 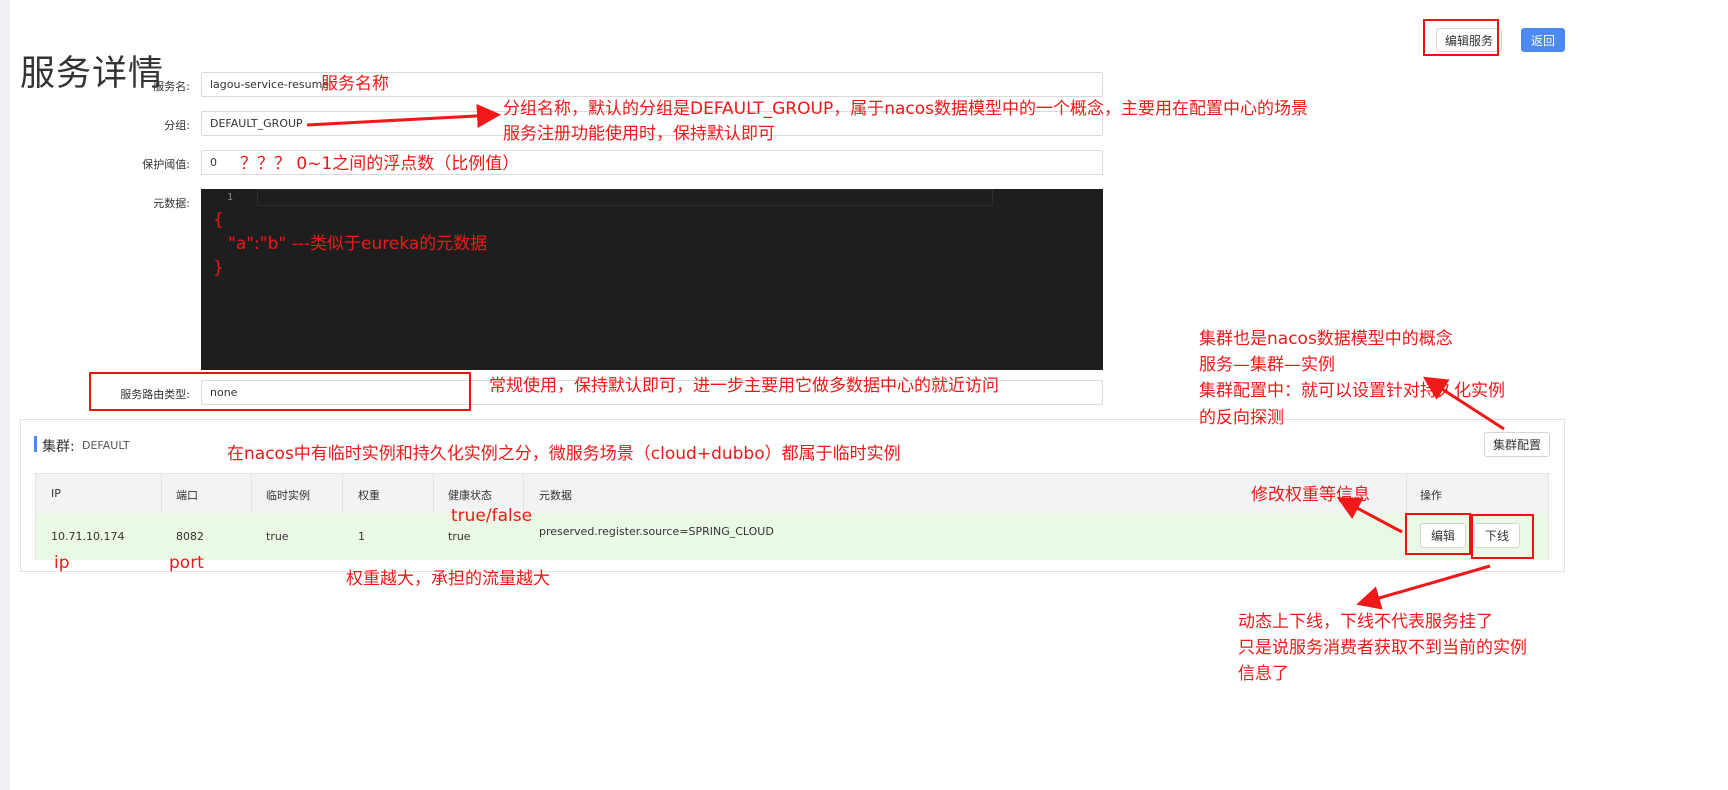 What do you see at coordinates (1382, 648) in the screenshot?
I see `annotation-offline-2: 只是说服务消费者获取不到当前的实例` at bounding box center [1382, 648].